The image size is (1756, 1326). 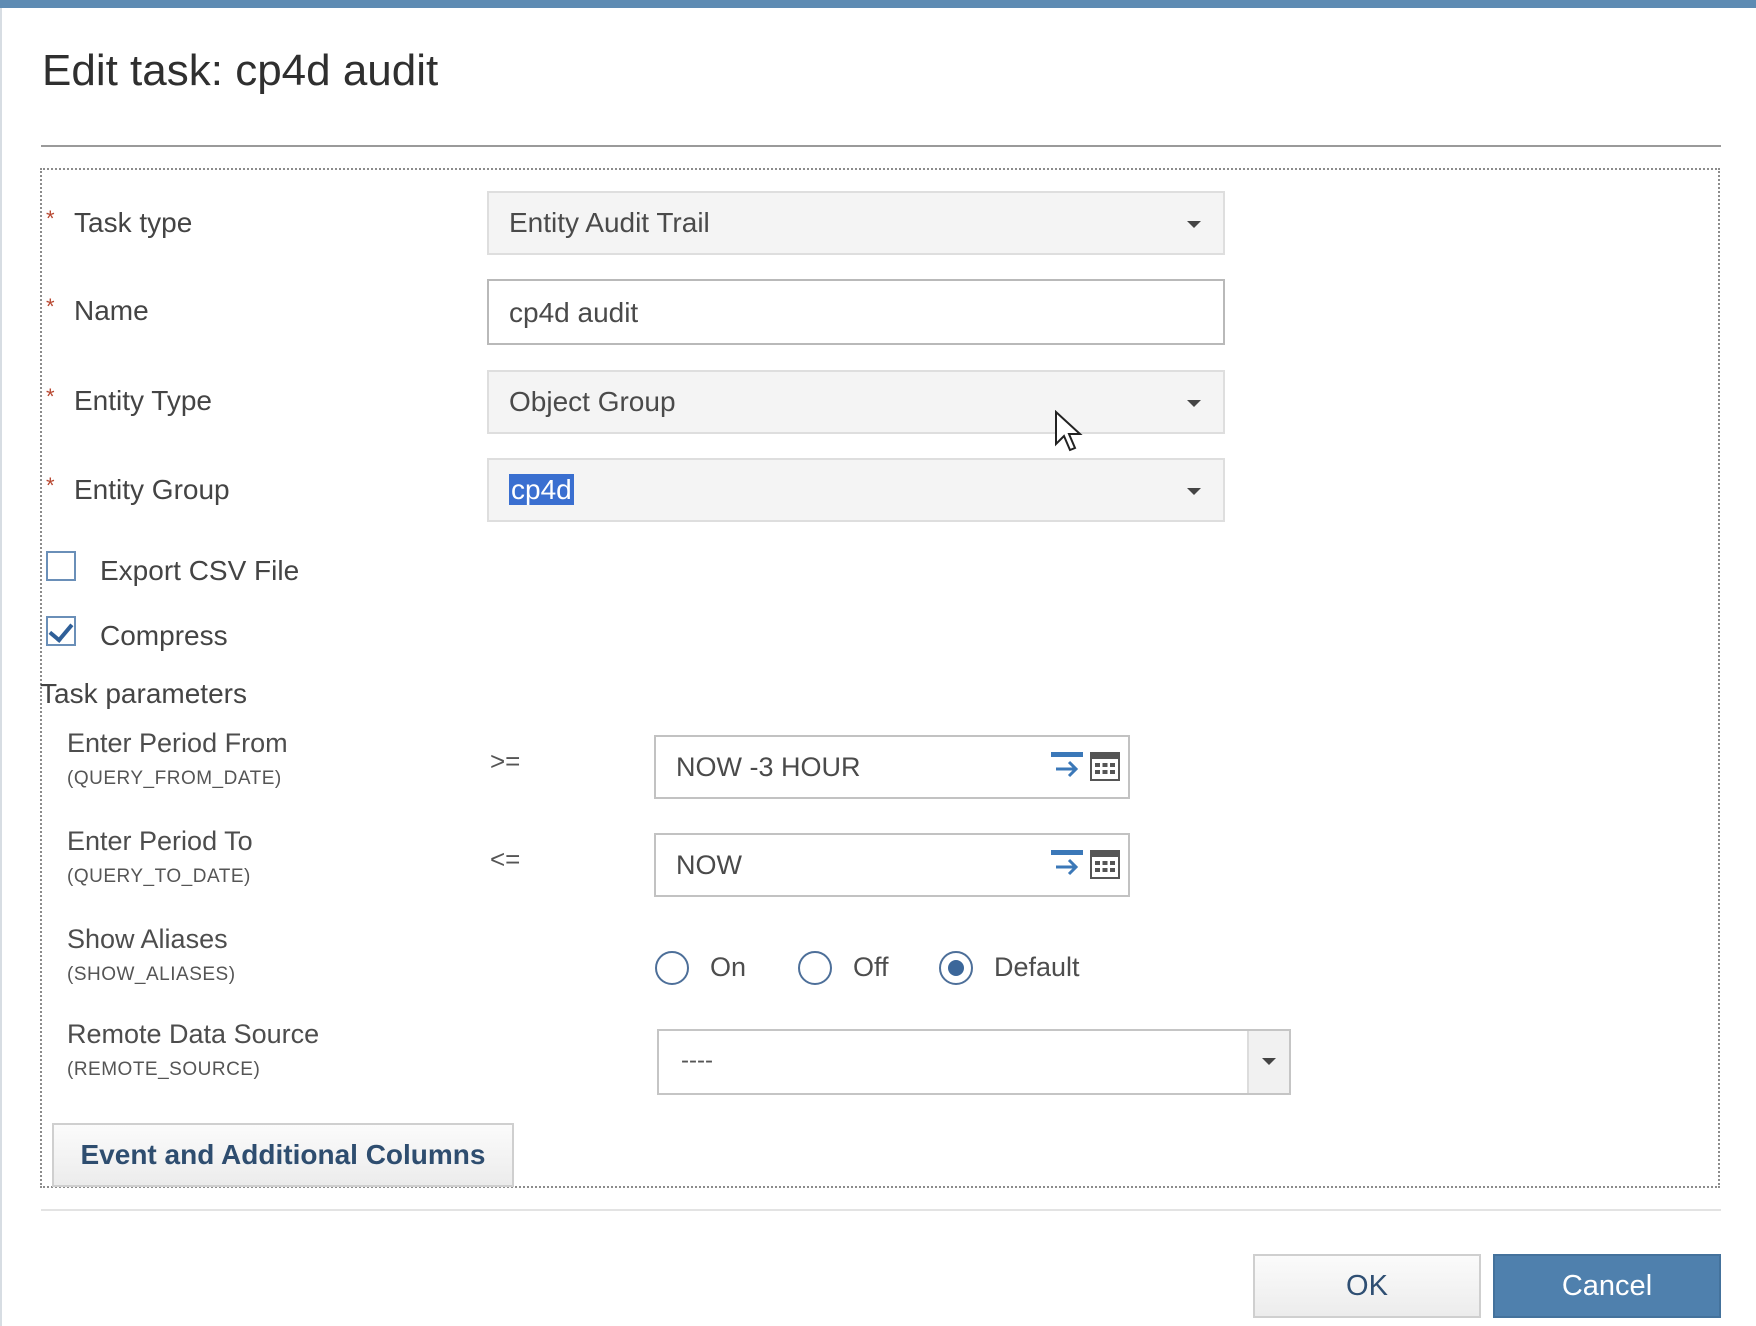 What do you see at coordinates (193, 1034) in the screenshot?
I see `remote-source-label: Remote Data Source` at bounding box center [193, 1034].